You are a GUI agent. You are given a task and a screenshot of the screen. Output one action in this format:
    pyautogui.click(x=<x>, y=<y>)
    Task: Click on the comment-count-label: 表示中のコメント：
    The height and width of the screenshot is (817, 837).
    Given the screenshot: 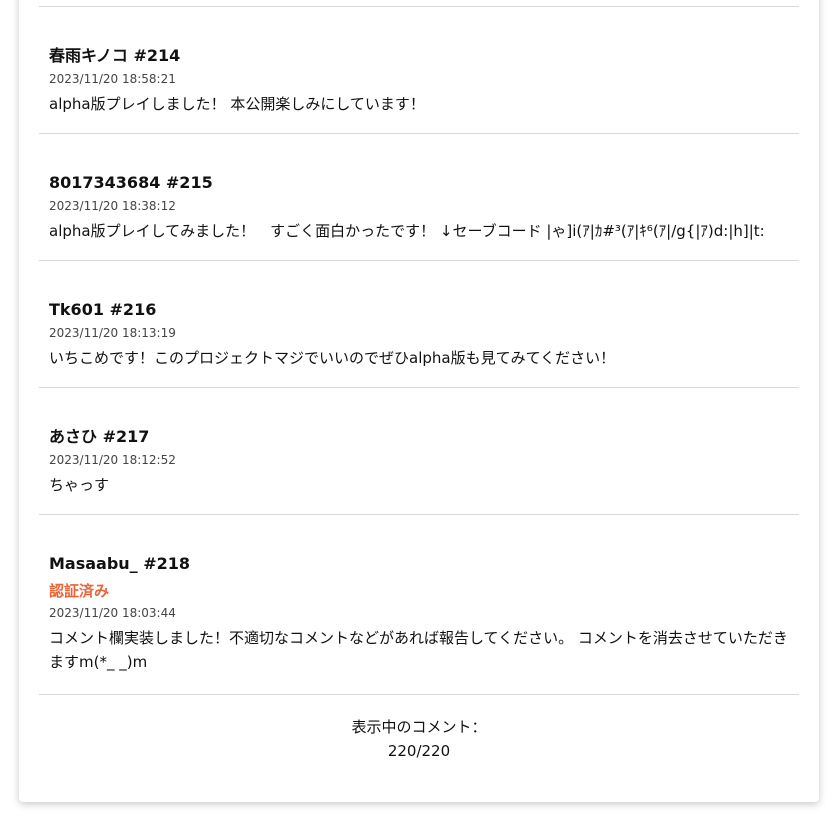 What is the action you would take?
    pyautogui.click(x=419, y=727)
    